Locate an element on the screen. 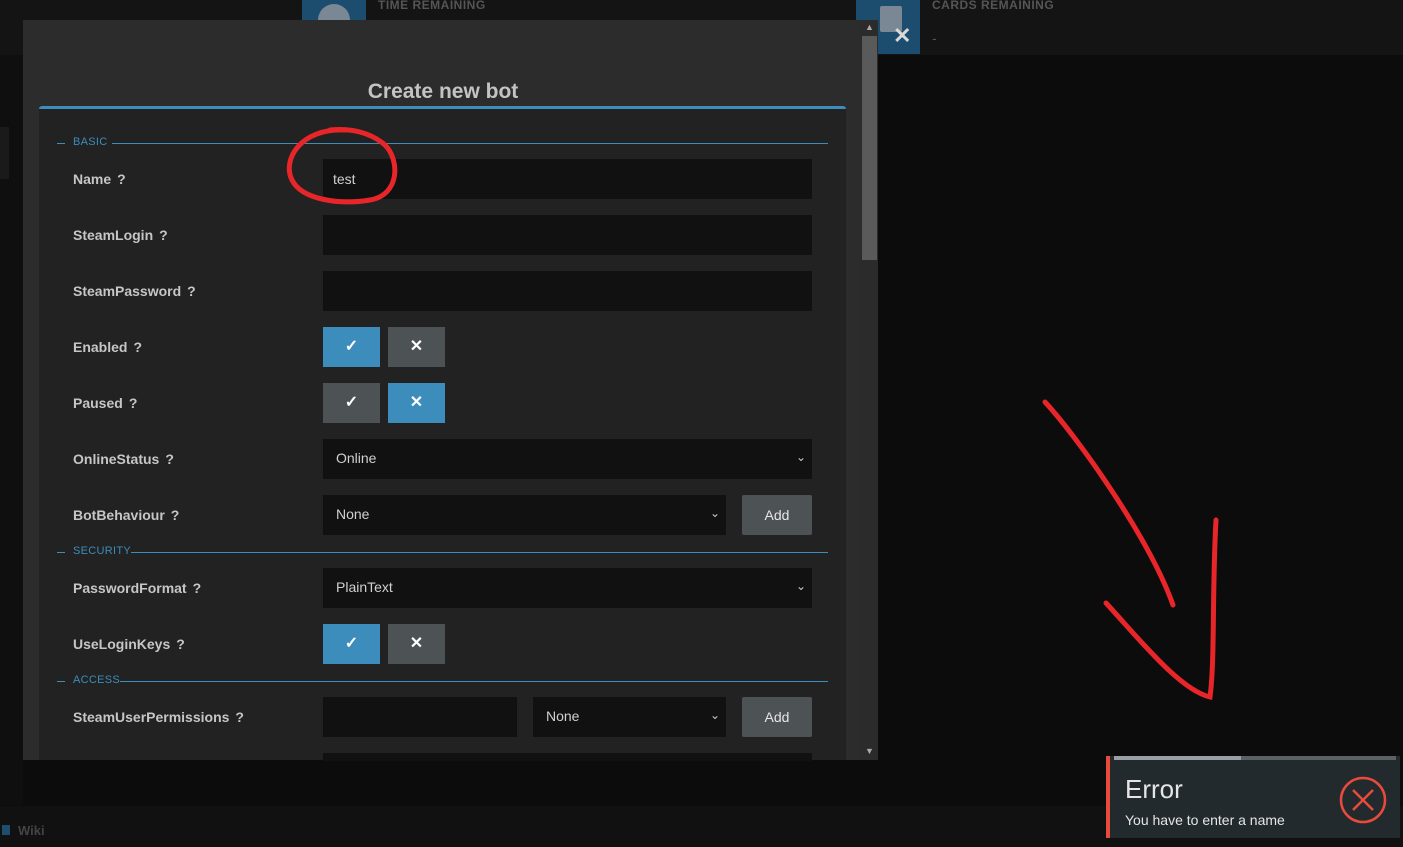 The image size is (1403, 847). password-format-value: PlainText is located at coordinates (364, 587).